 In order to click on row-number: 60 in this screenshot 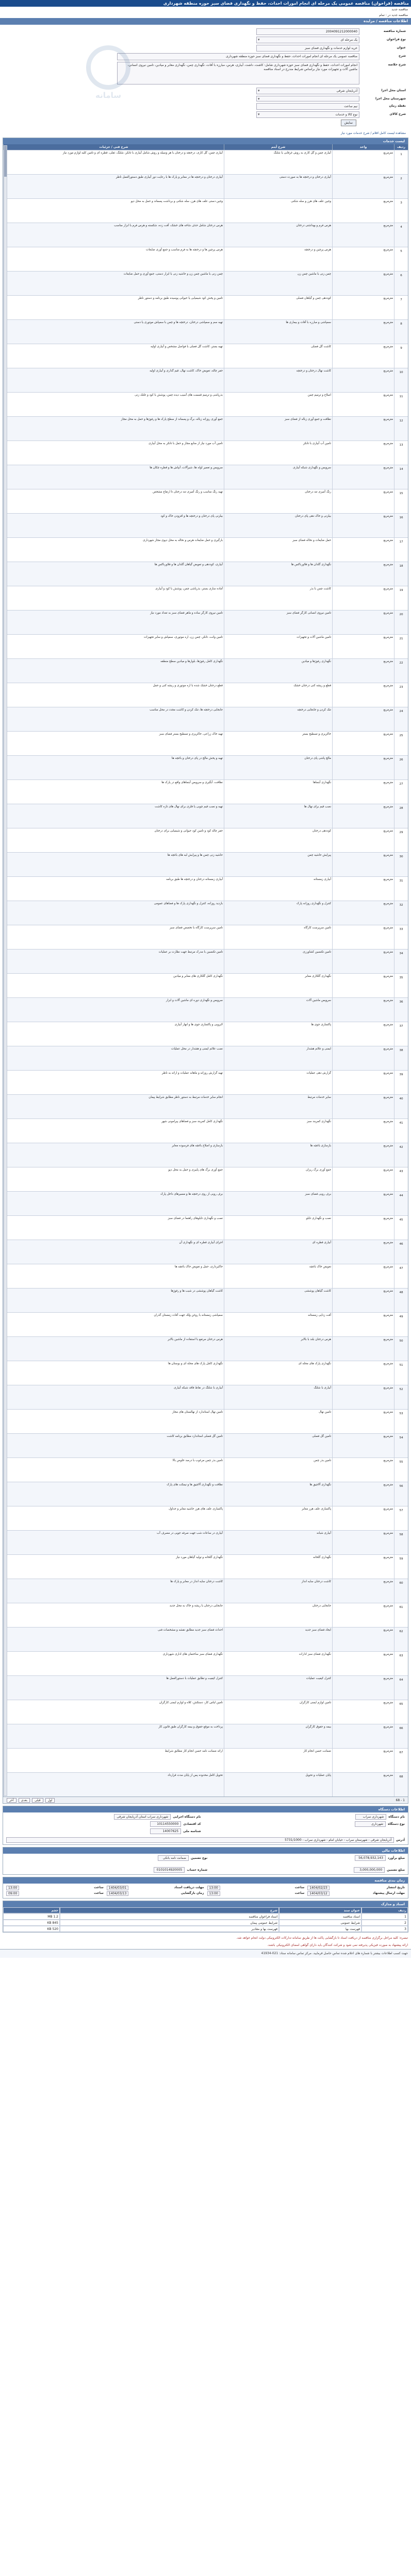, I will do `click(401, 1591)`.